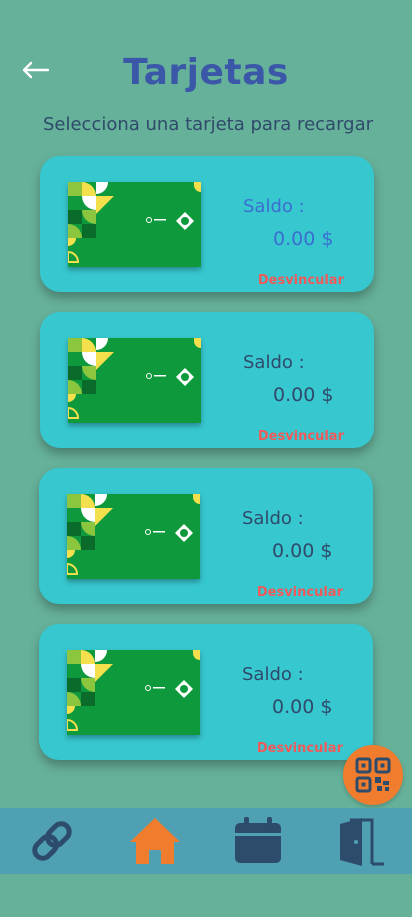 This screenshot has height=917, width=412. I want to click on bottom-navigation, so click(206, 841).